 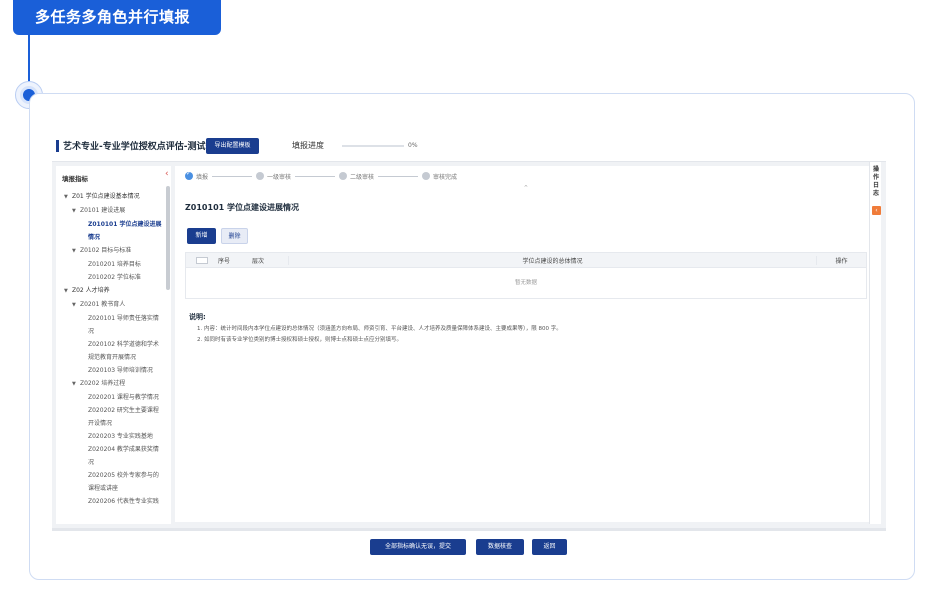 I want to click on sidebar-item: ▼ Z0101 建设进展, so click(x=110, y=211).